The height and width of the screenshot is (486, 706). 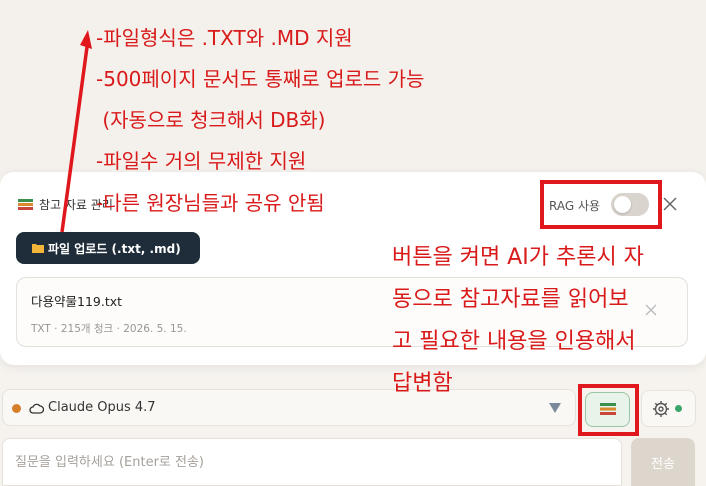 What do you see at coordinates (608, 410) in the screenshot?
I see `annotation-box-books-button` at bounding box center [608, 410].